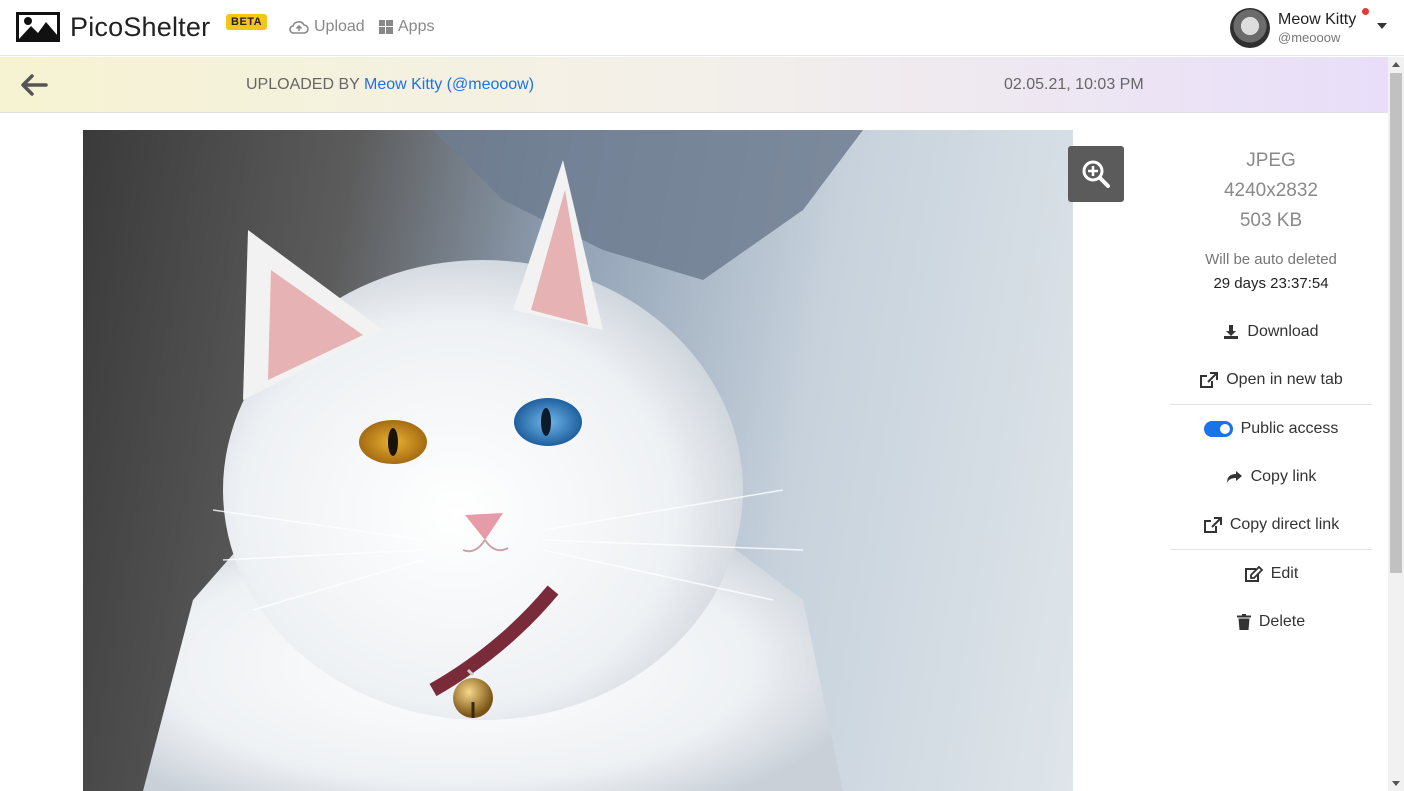 This screenshot has height=791, width=1404. Describe the element at coordinates (1283, 476) in the screenshot. I see `copy-link-label: Copy link` at that location.